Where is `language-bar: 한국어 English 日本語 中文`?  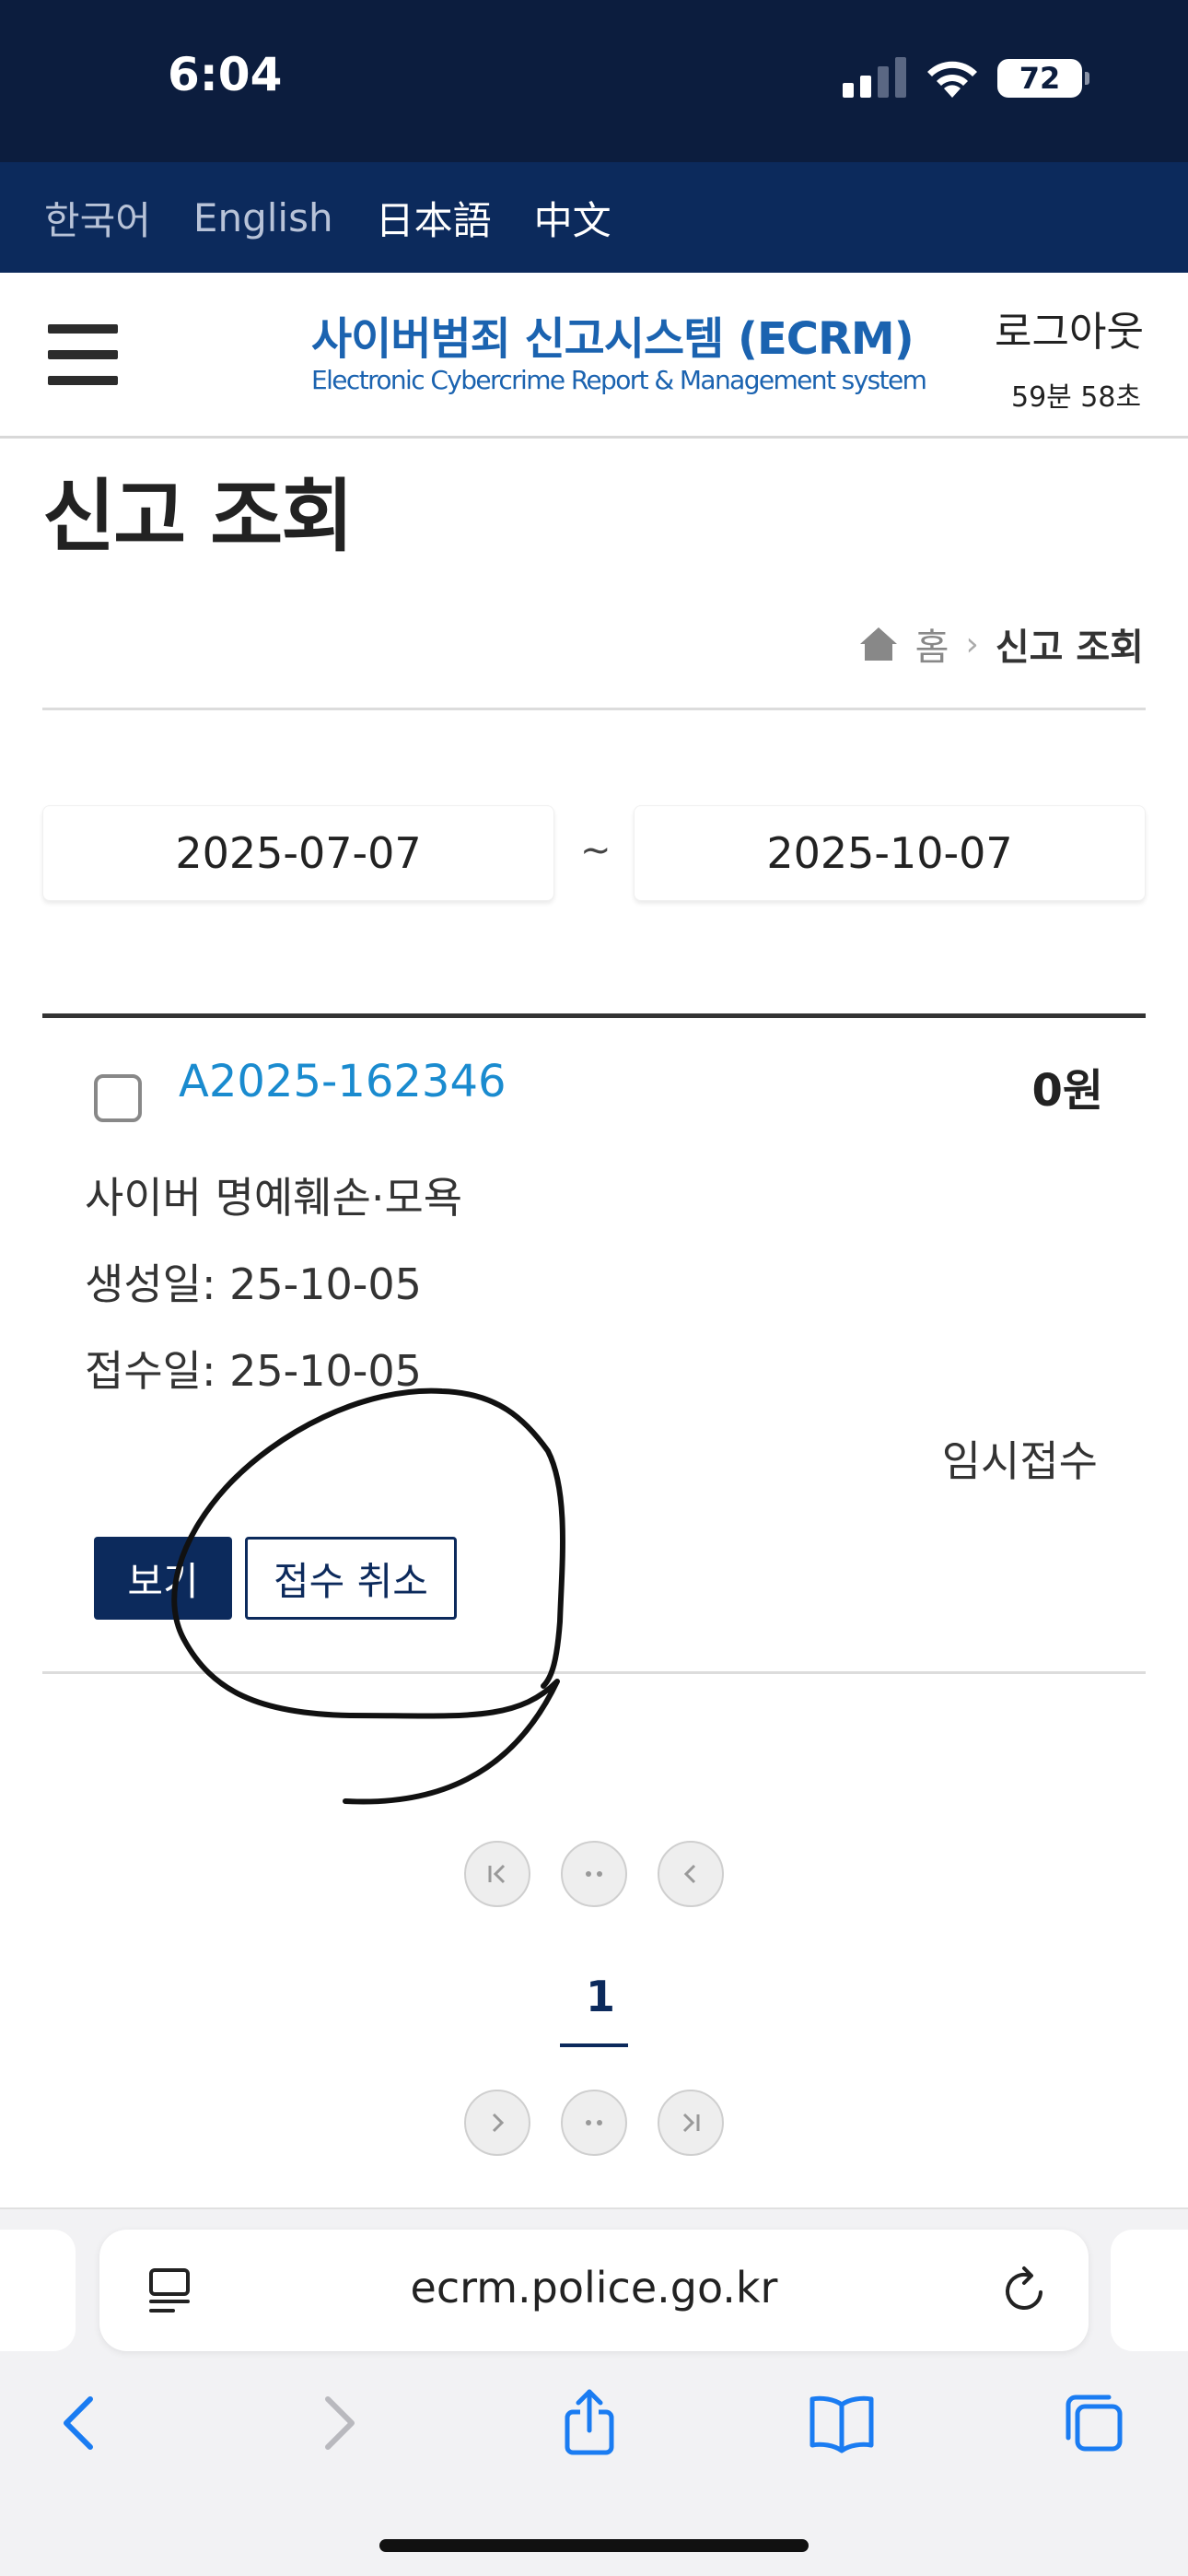 language-bar: 한국어 English 日本語 中文 is located at coordinates (594, 217).